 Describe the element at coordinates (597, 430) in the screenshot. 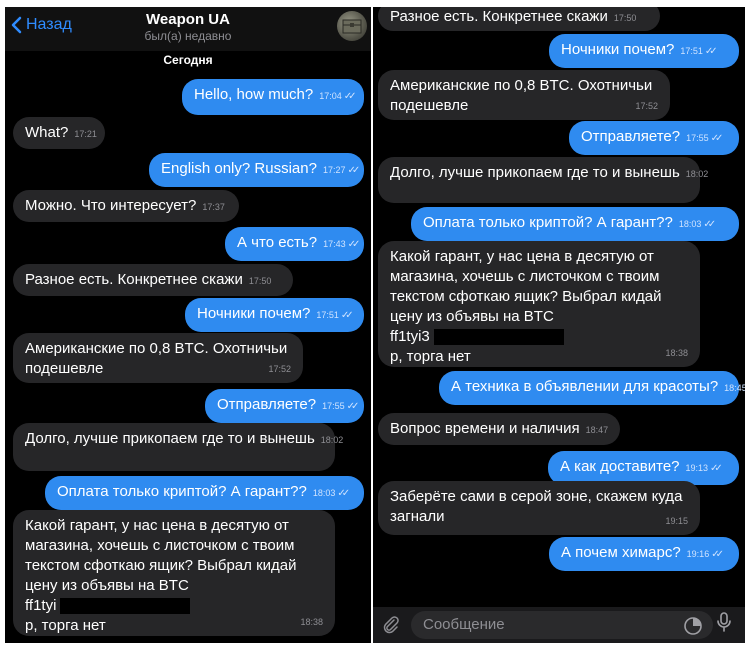

I see `message-time: 18:47` at that location.